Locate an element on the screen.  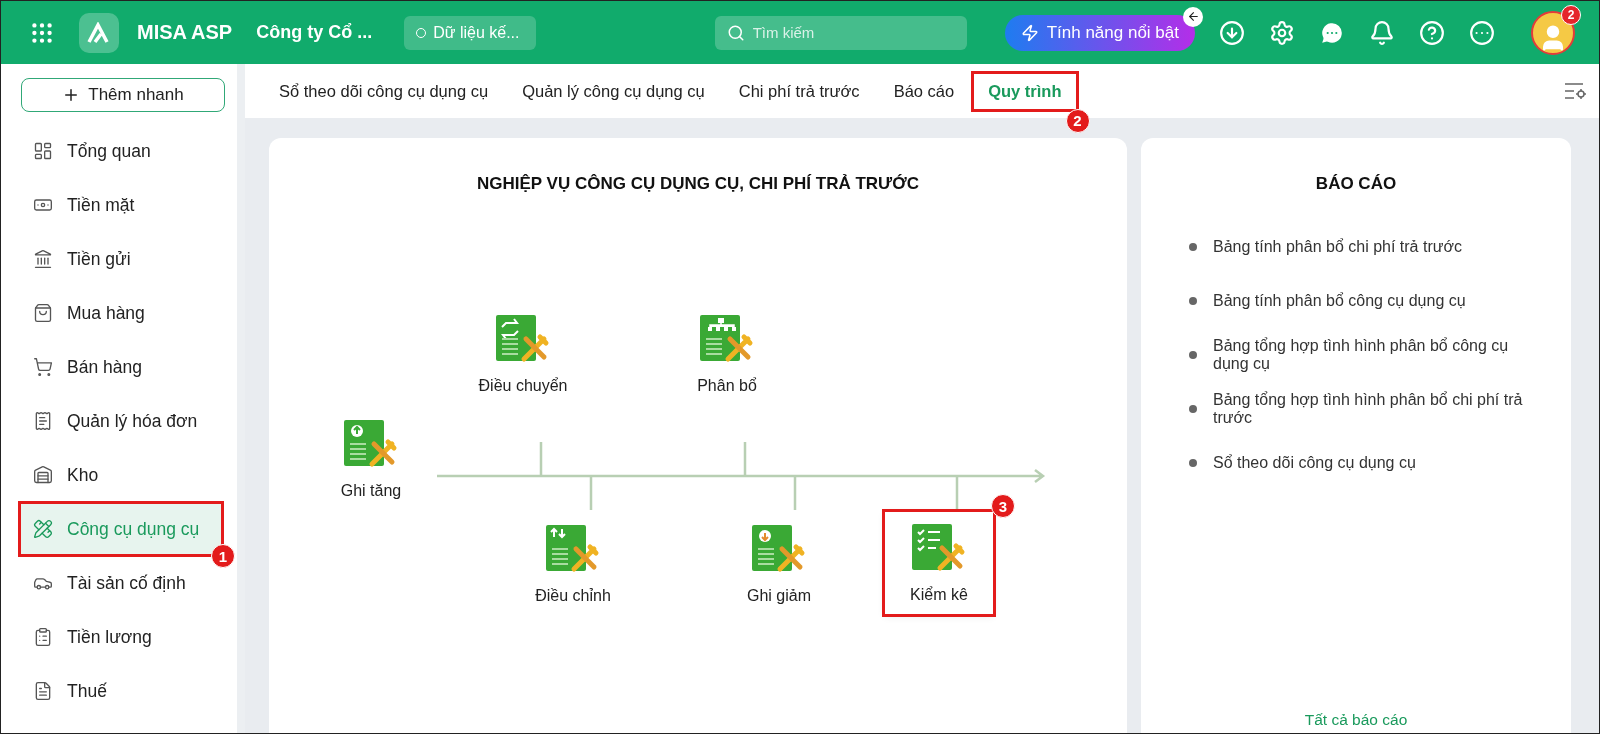
process-node: Phân bổ is located at coordinates (727, 354).